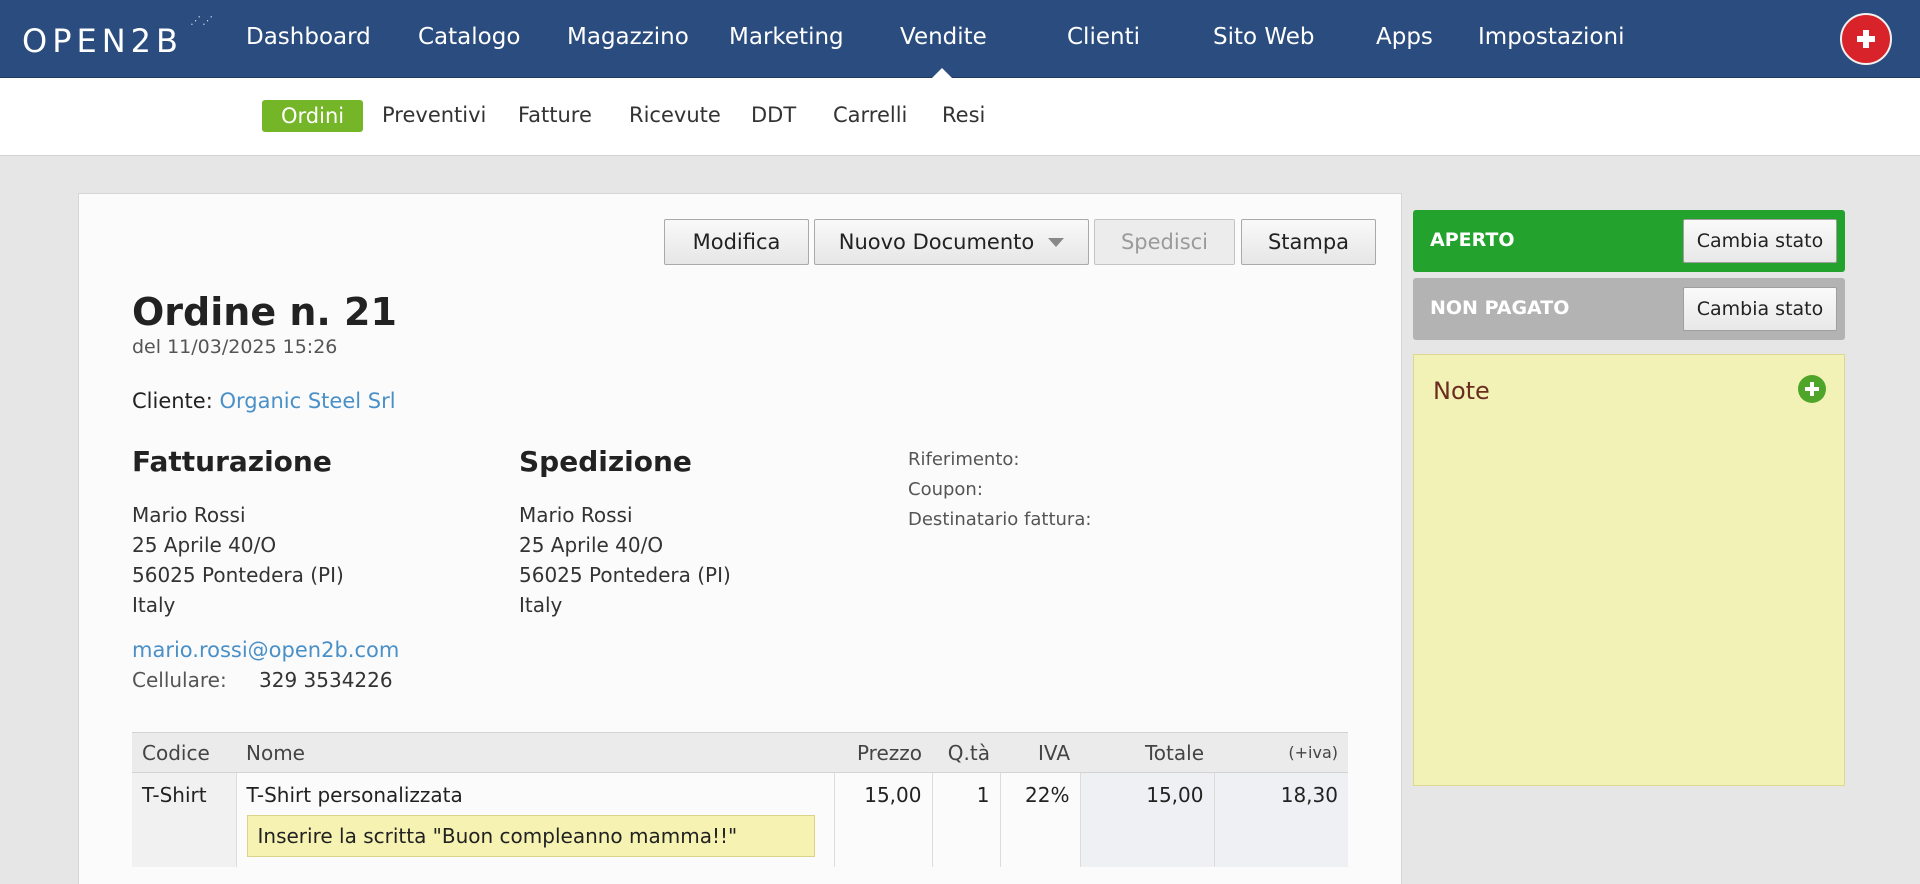  What do you see at coordinates (966, 819) in the screenshot?
I see `cell-qty: 1` at bounding box center [966, 819].